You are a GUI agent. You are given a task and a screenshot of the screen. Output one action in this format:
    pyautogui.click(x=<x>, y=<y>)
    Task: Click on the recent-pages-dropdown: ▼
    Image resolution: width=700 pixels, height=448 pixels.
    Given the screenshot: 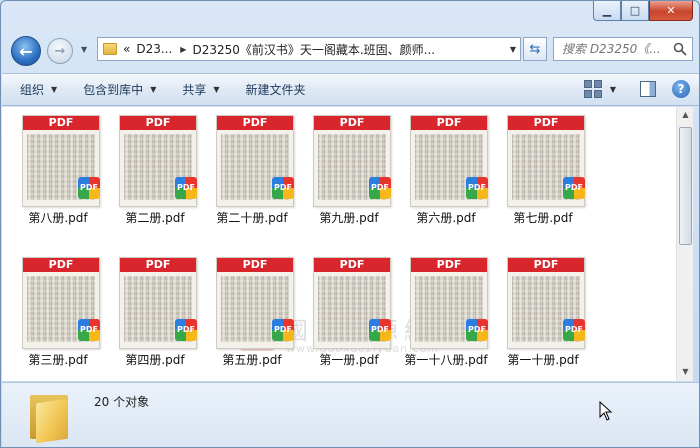 What is the action you would take?
    pyautogui.click(x=84, y=49)
    